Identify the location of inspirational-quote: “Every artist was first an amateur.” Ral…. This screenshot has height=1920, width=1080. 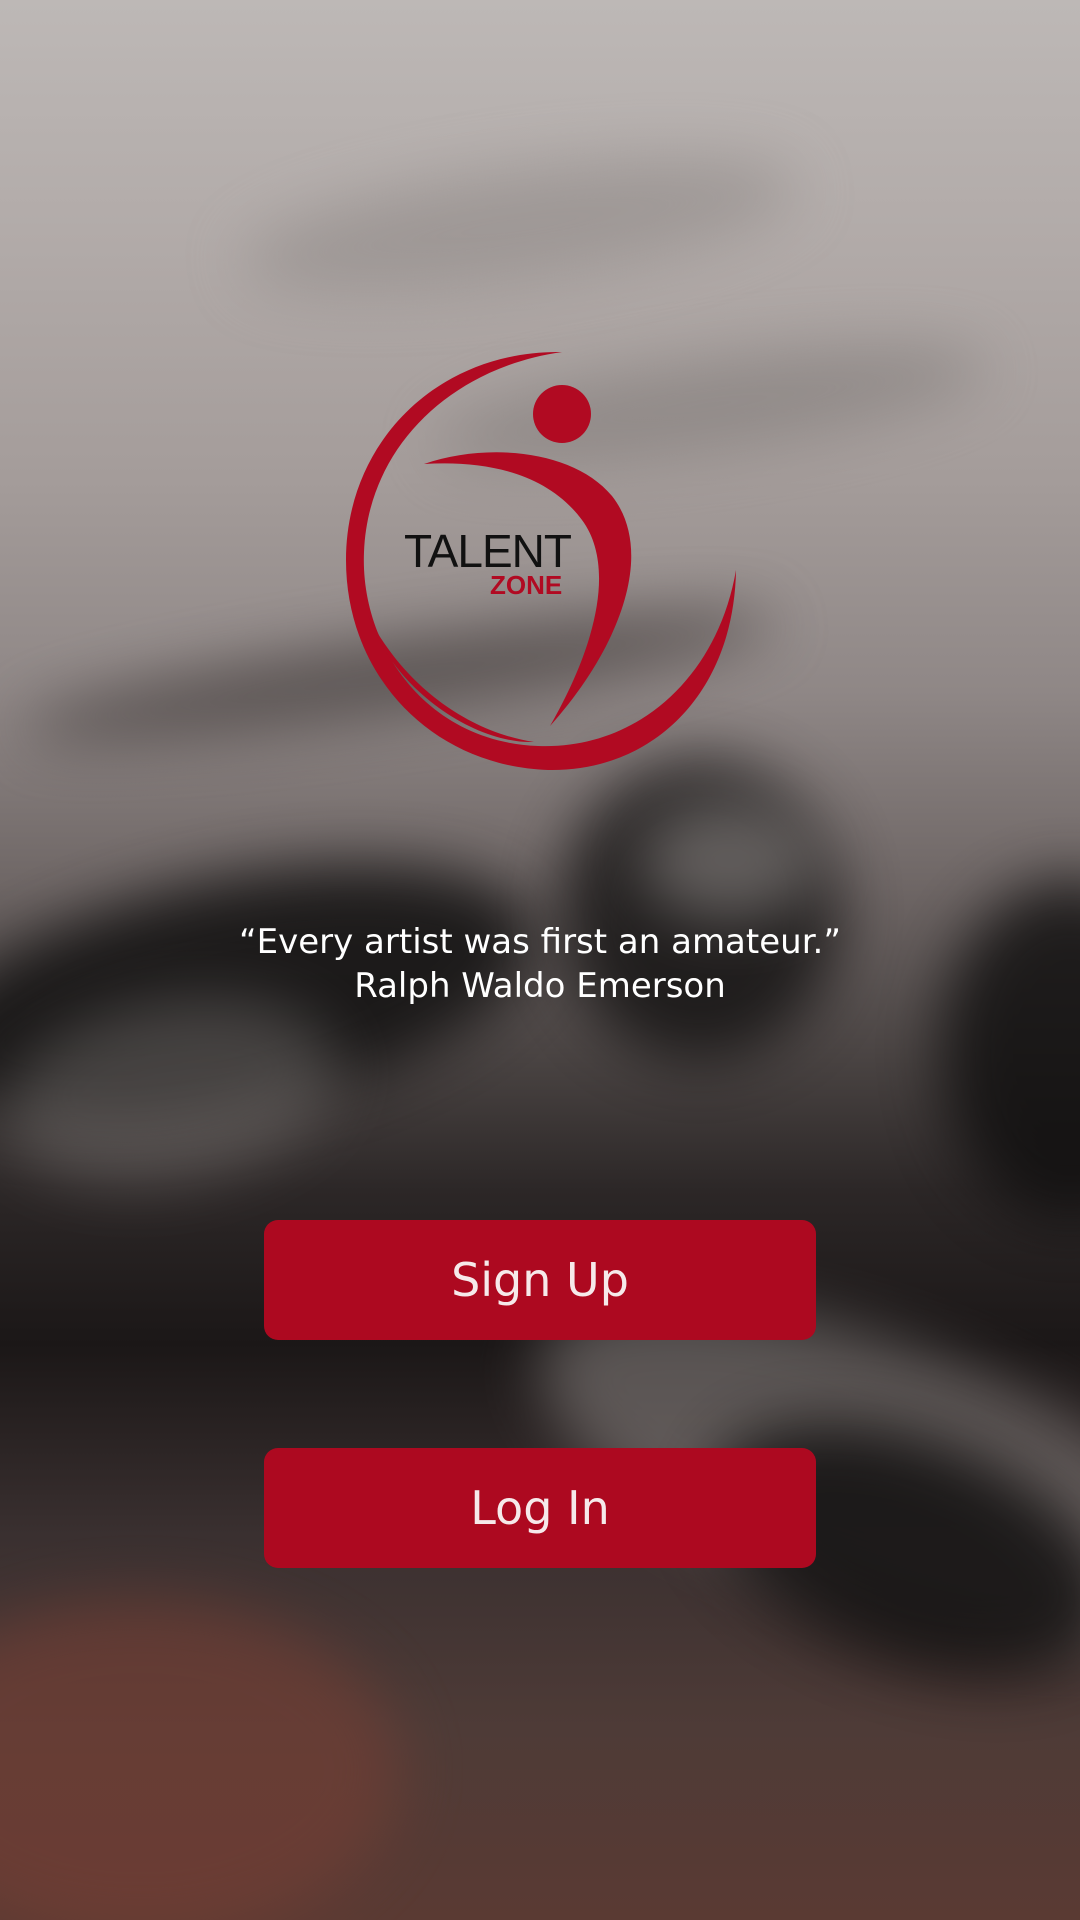
(540, 964).